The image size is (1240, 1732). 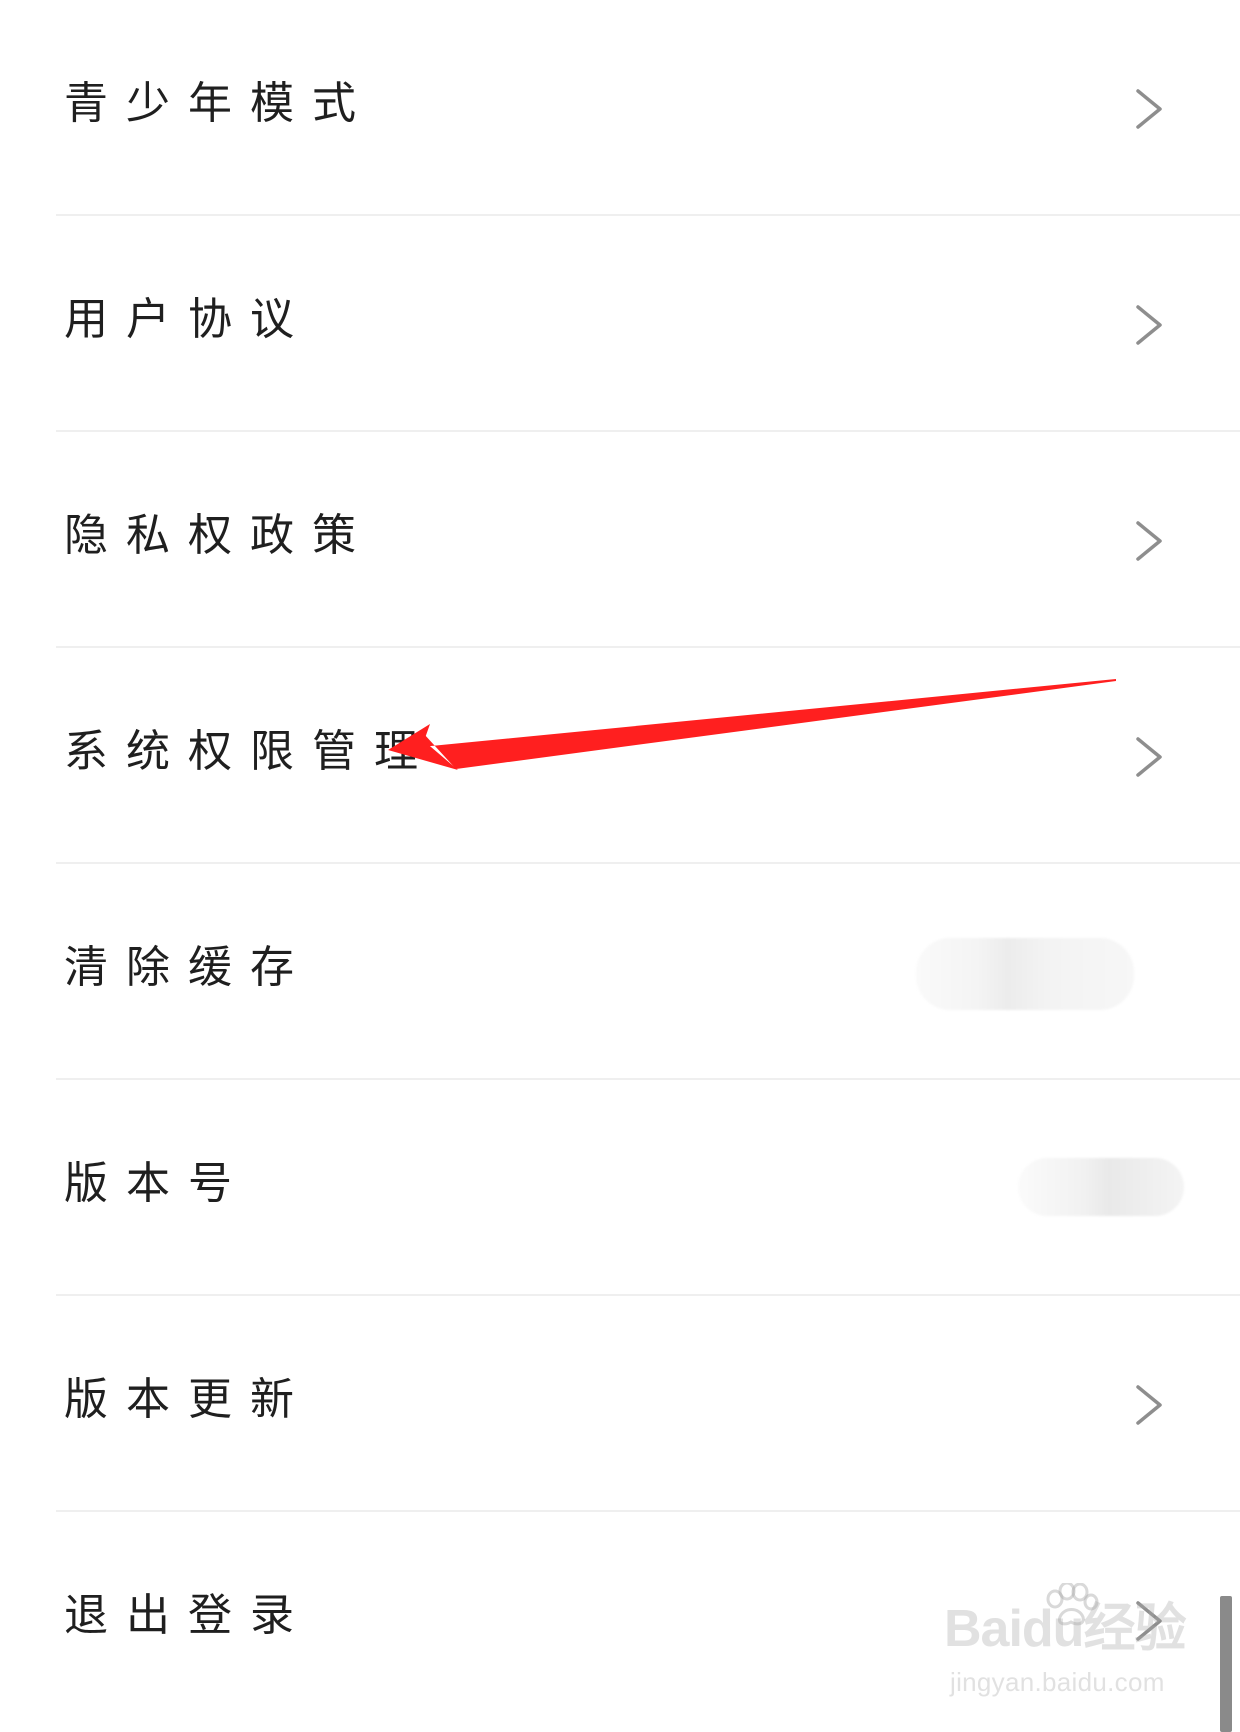 I want to click on red-pointer-arrow, so click(x=752, y=724).